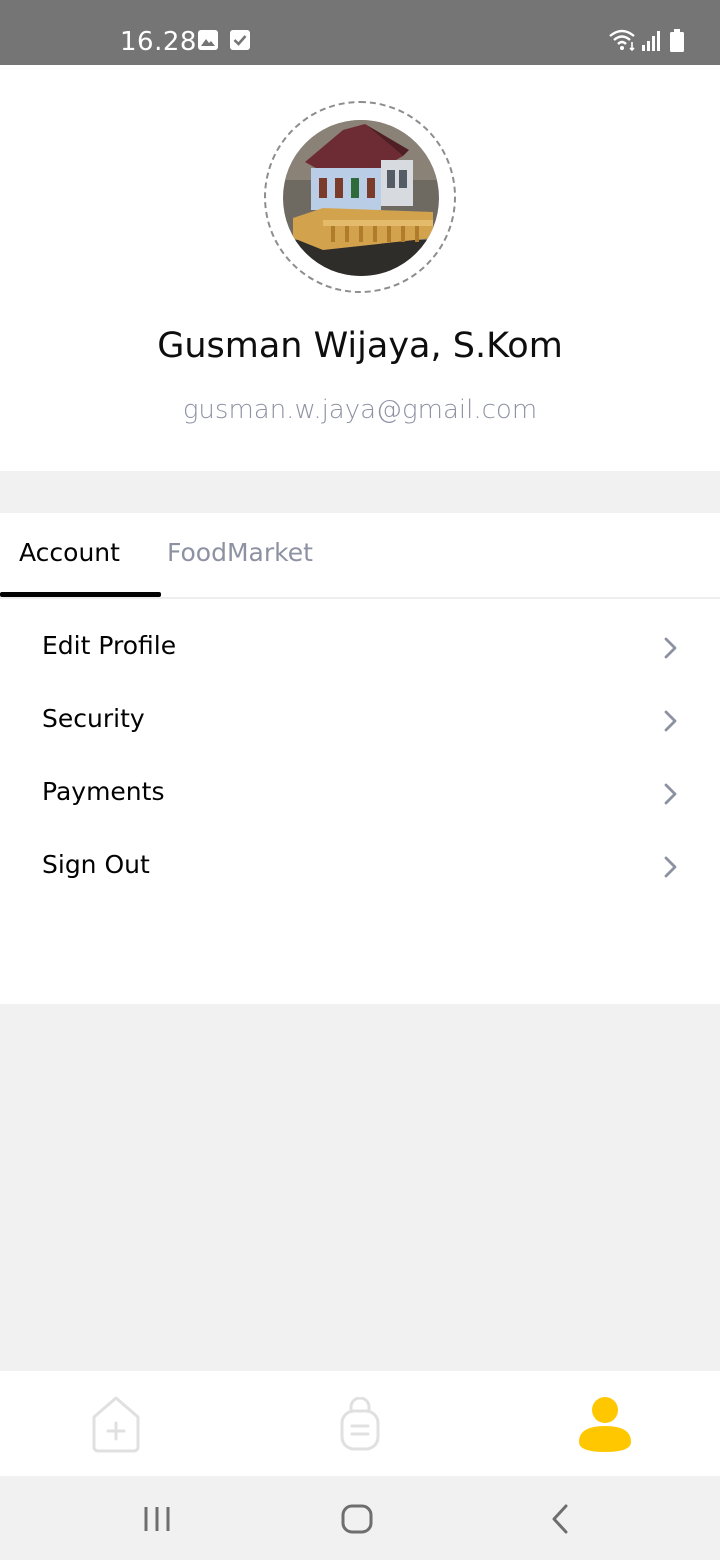  Describe the element at coordinates (360, 410) in the screenshot. I see `profile-email: gusman.w.jaya@gmail.com` at that location.